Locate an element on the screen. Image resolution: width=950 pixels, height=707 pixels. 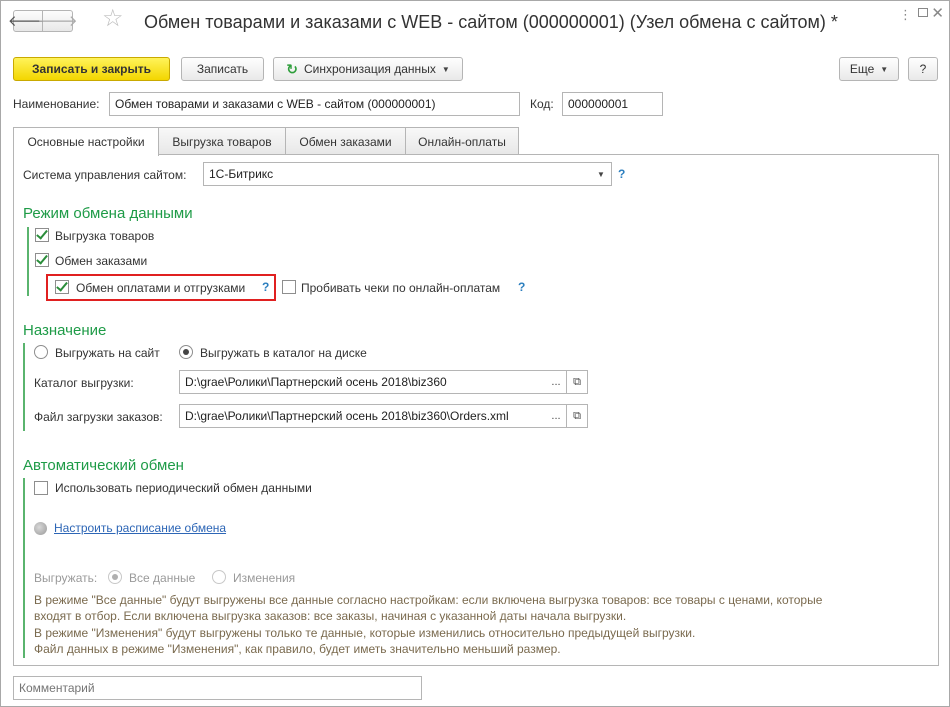
schedule-icon is located at coordinates (40, 528).